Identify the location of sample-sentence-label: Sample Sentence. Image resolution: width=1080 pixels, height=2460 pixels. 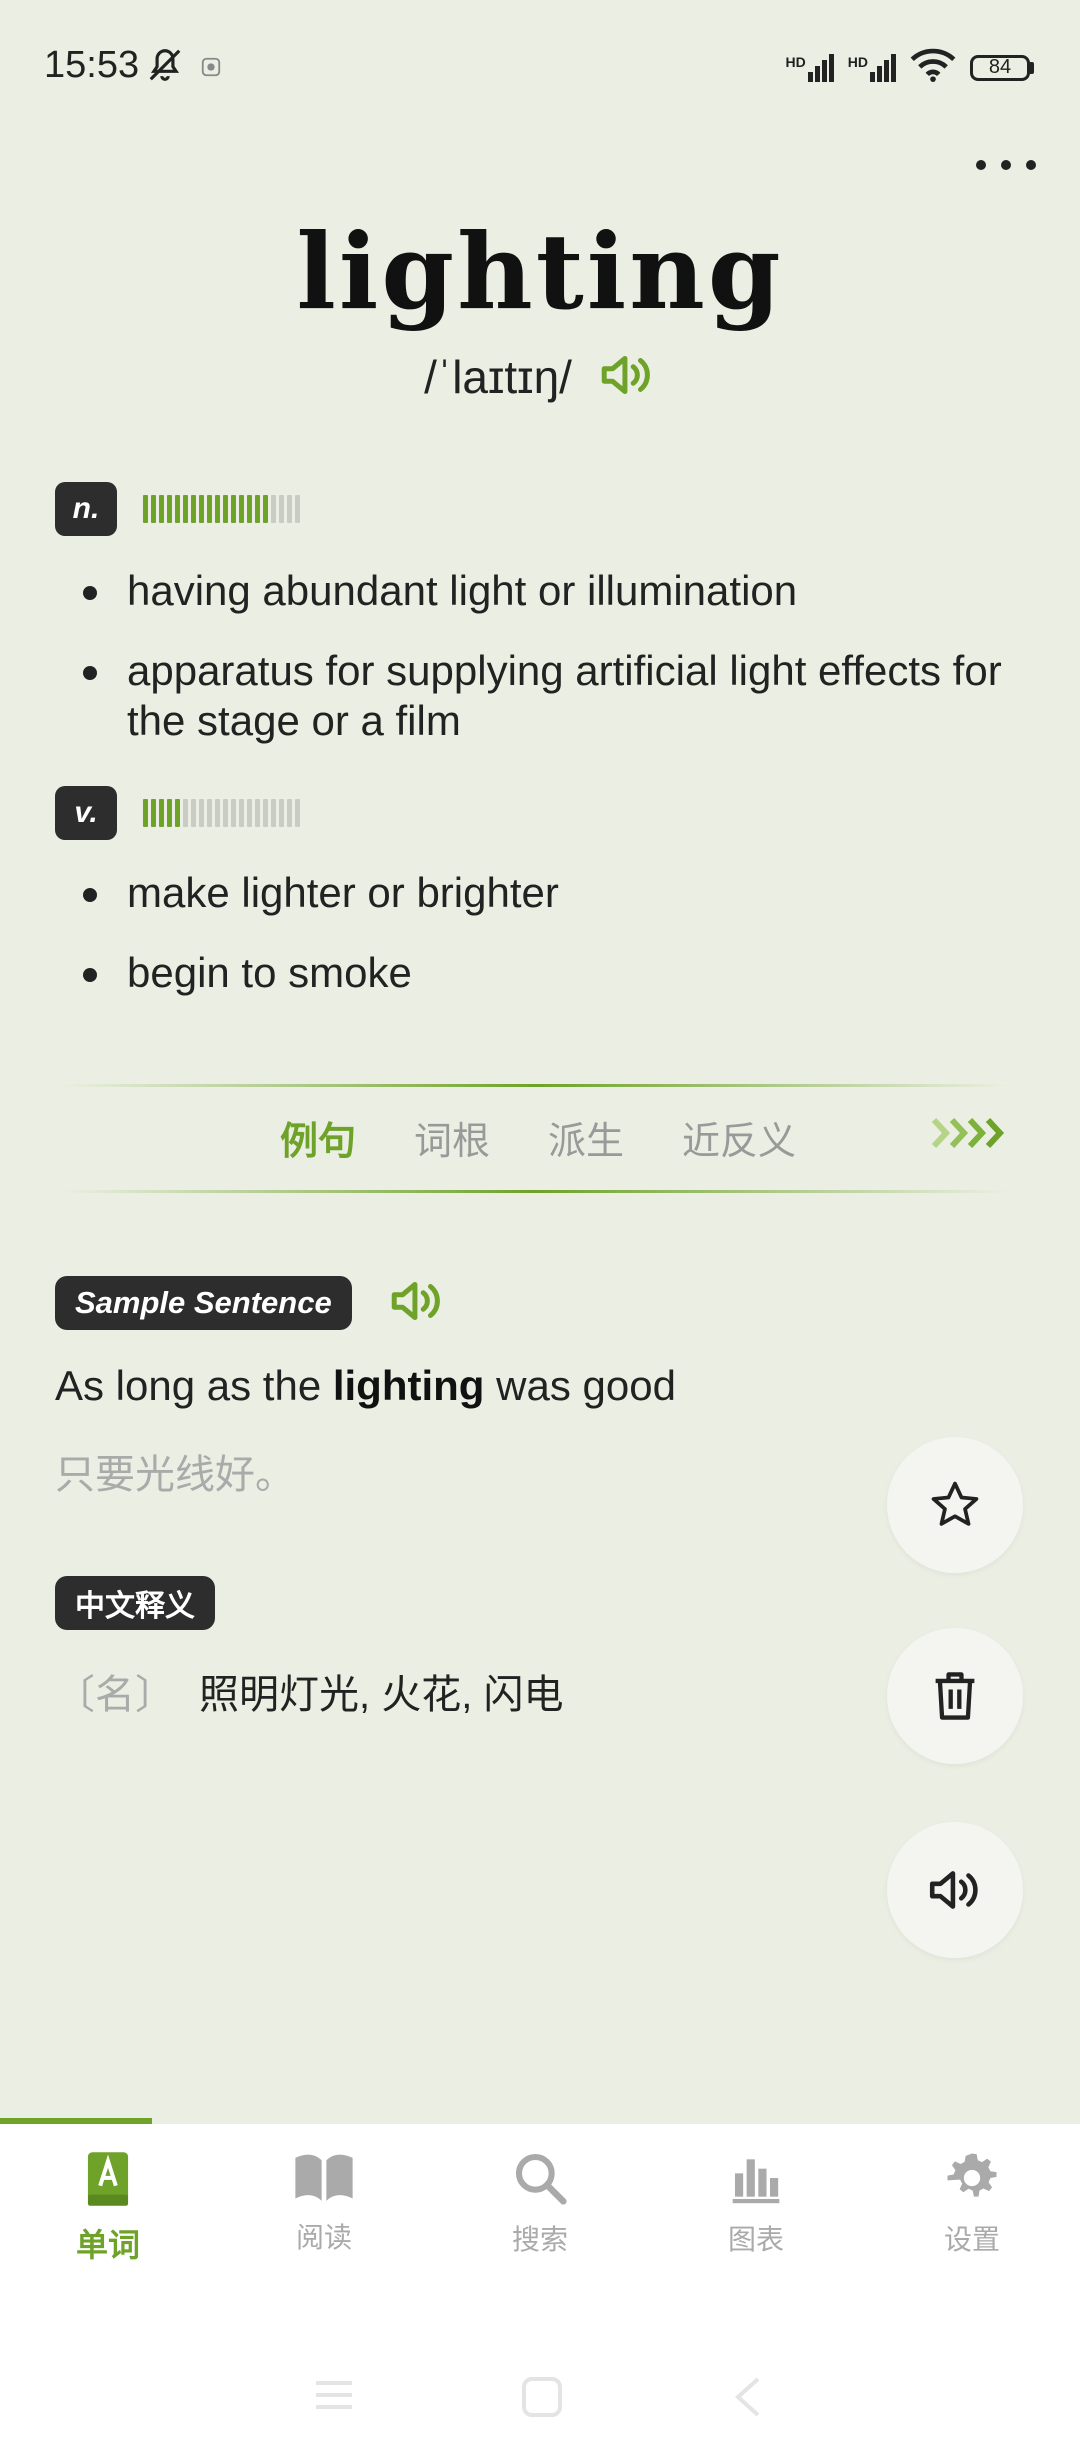
(203, 1303).